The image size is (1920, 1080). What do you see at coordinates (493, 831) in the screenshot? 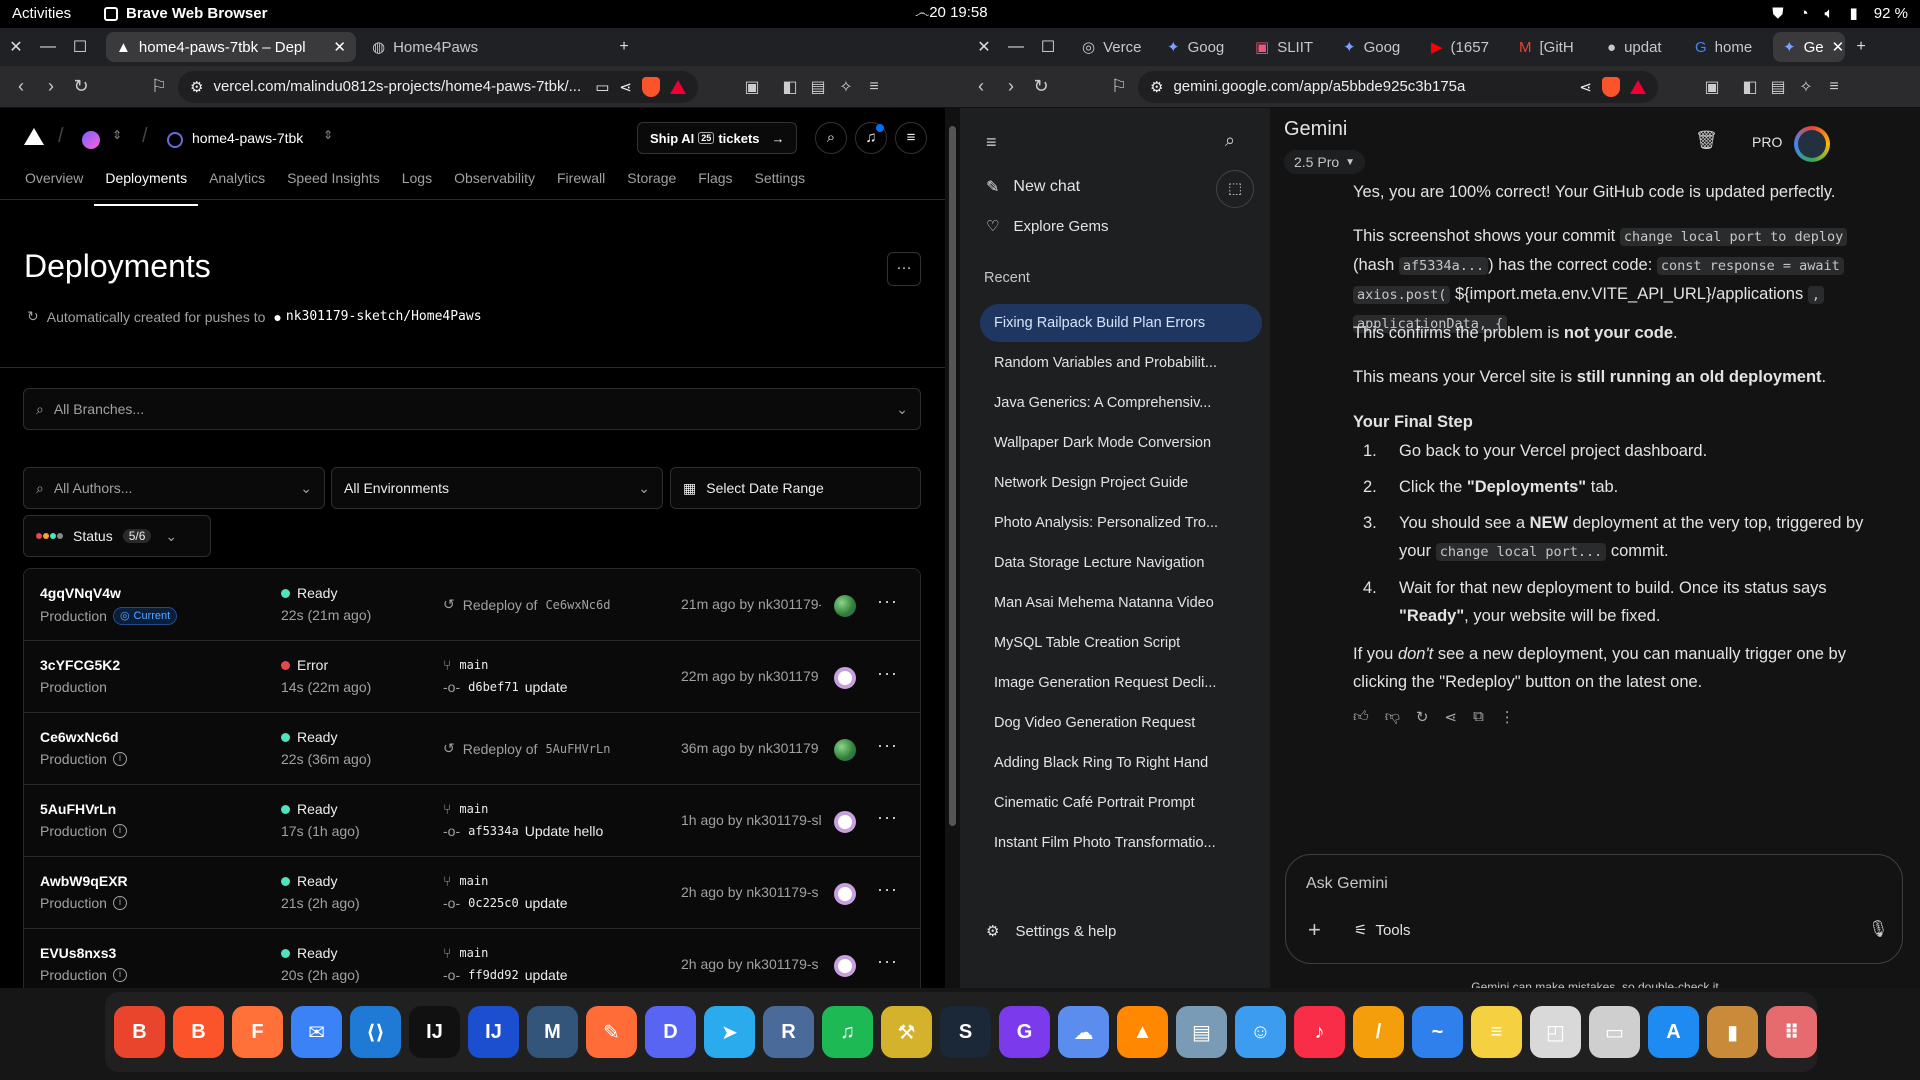
I see `commit-hash: af5334a` at bounding box center [493, 831].